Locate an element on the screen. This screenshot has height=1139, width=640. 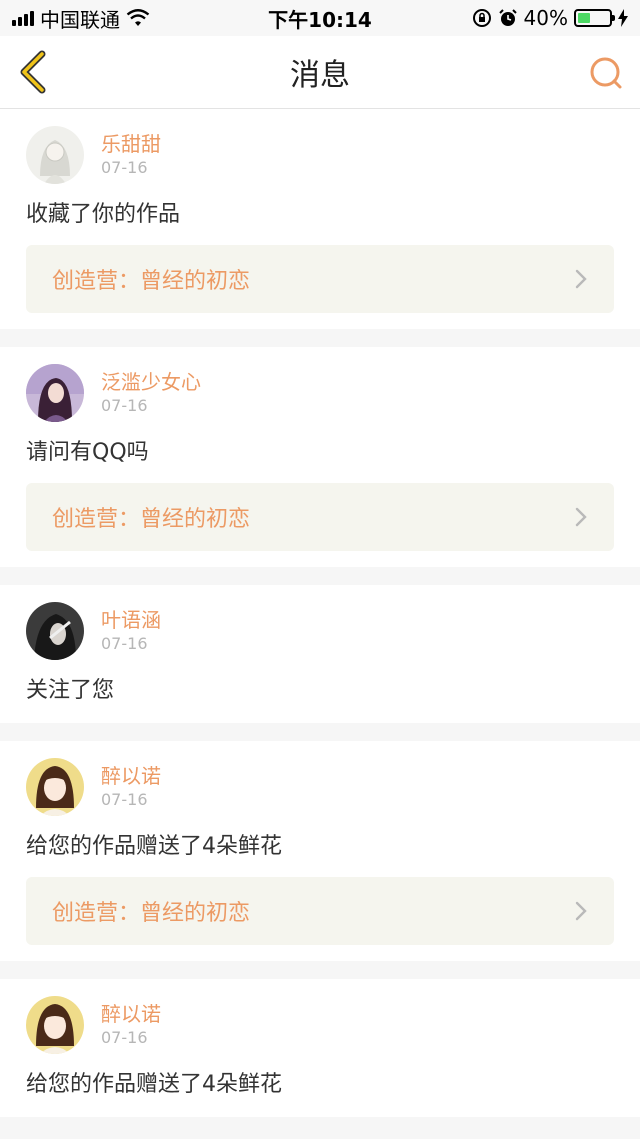
signal-icon is located at coordinates (23, 18).